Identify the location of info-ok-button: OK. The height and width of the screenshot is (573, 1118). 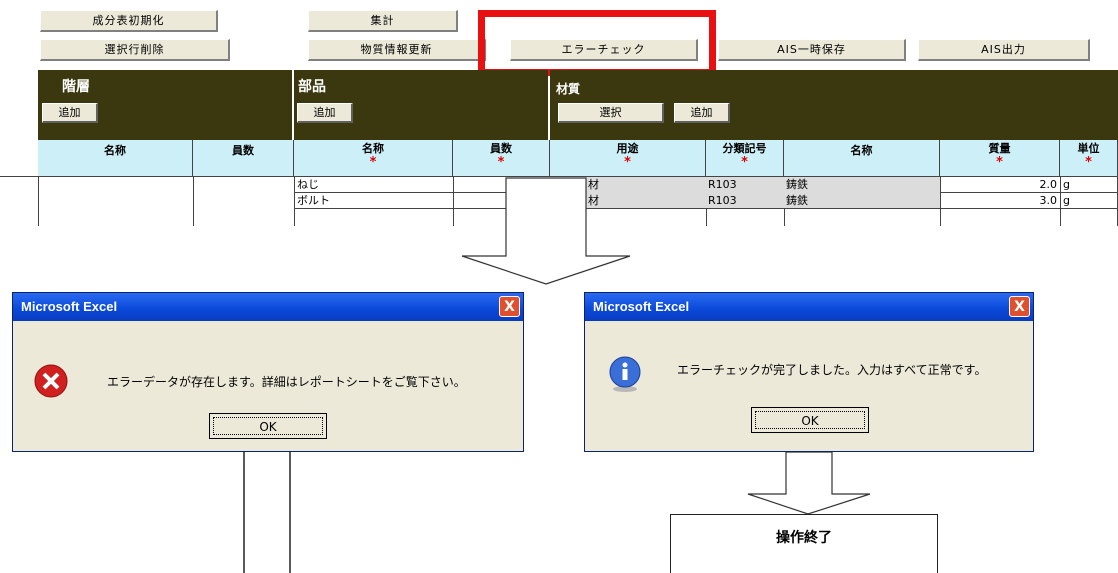
(810, 420).